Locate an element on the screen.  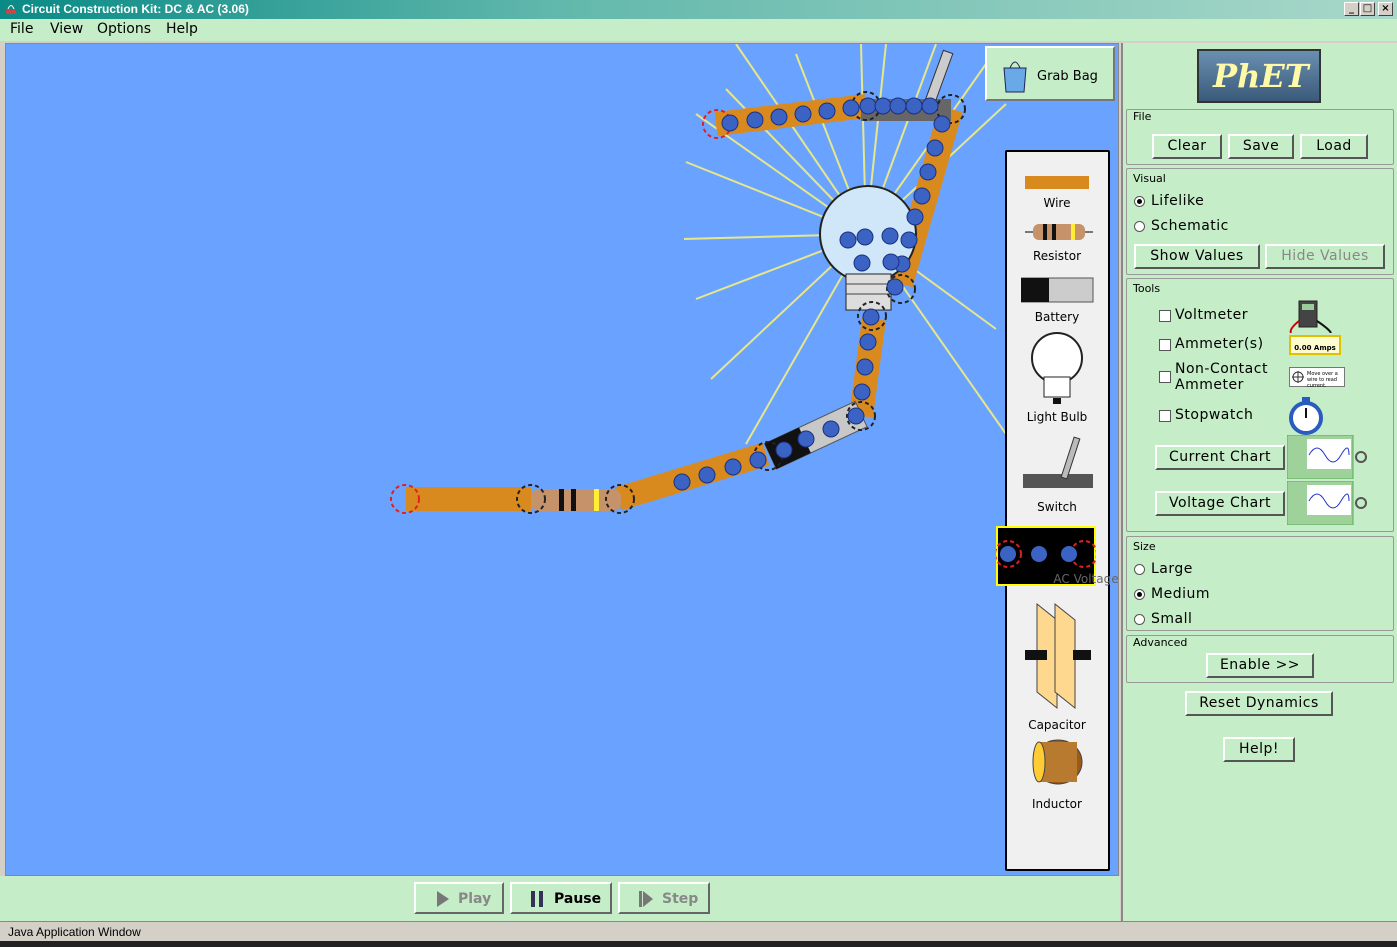
maximize-button: □ is located at coordinates (1367, 9).